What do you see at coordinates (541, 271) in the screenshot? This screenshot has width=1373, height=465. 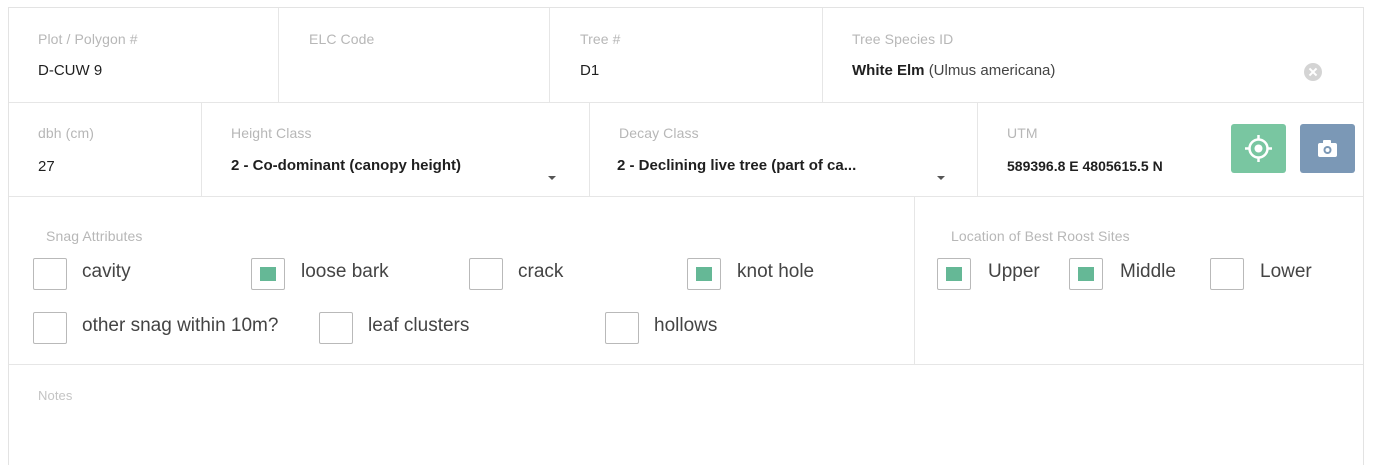 I see `checkbox-label-crack: crack` at bounding box center [541, 271].